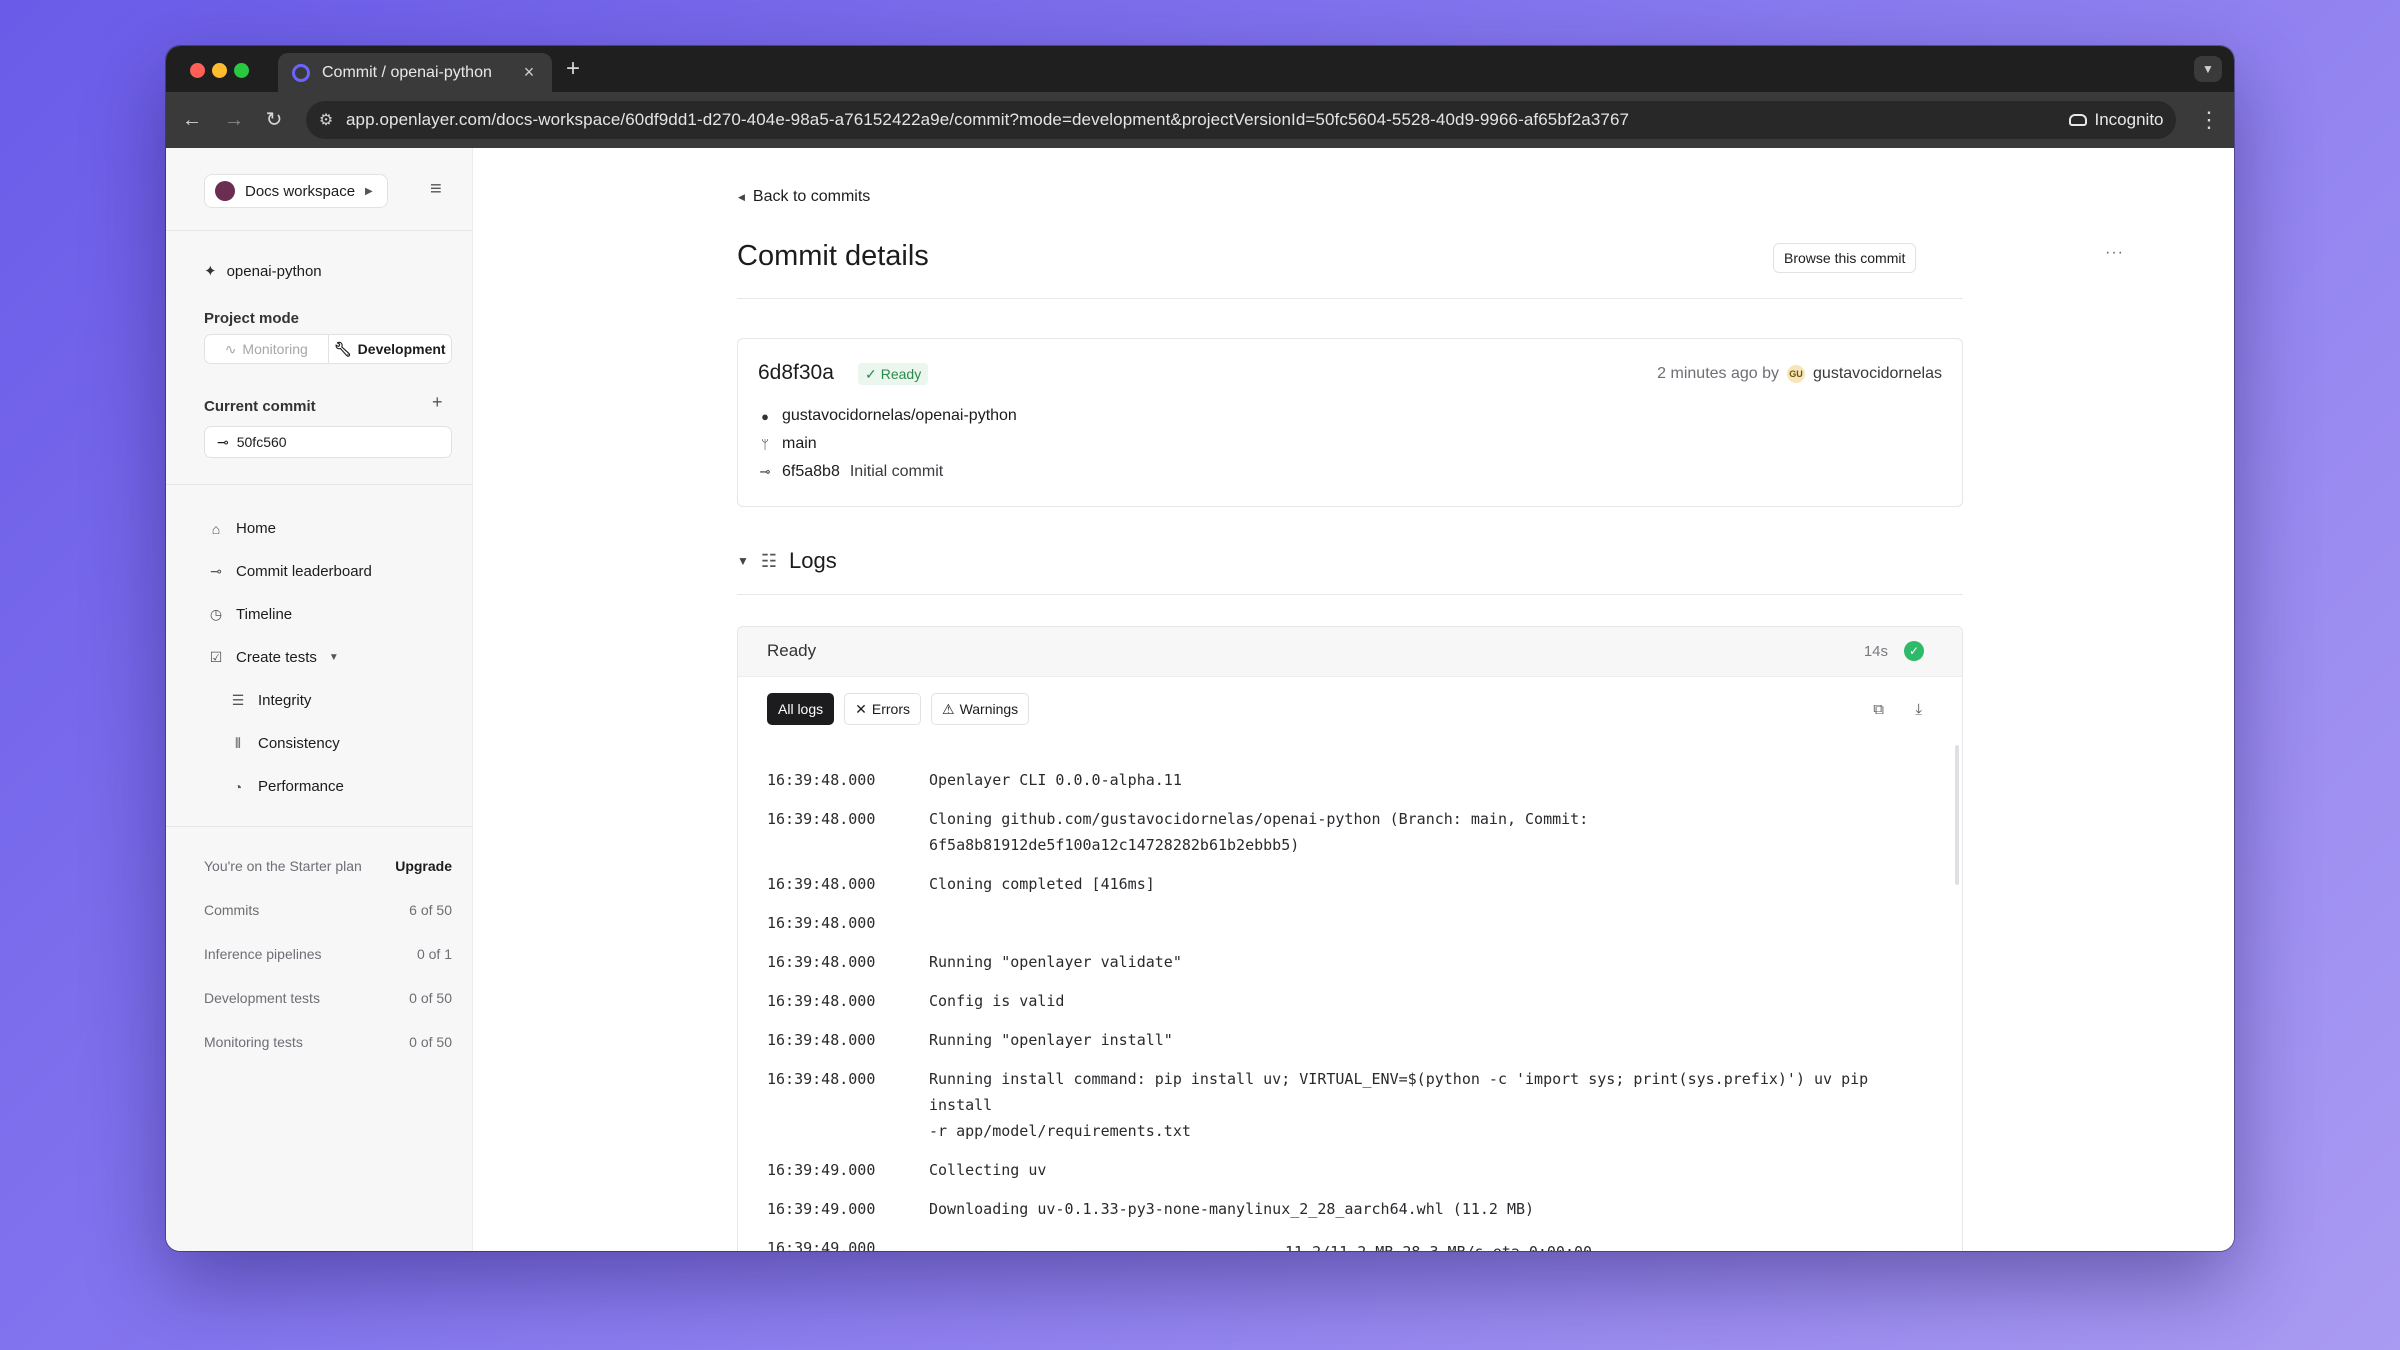 The height and width of the screenshot is (1350, 2400). I want to click on x-icon: ✕, so click(861, 708).